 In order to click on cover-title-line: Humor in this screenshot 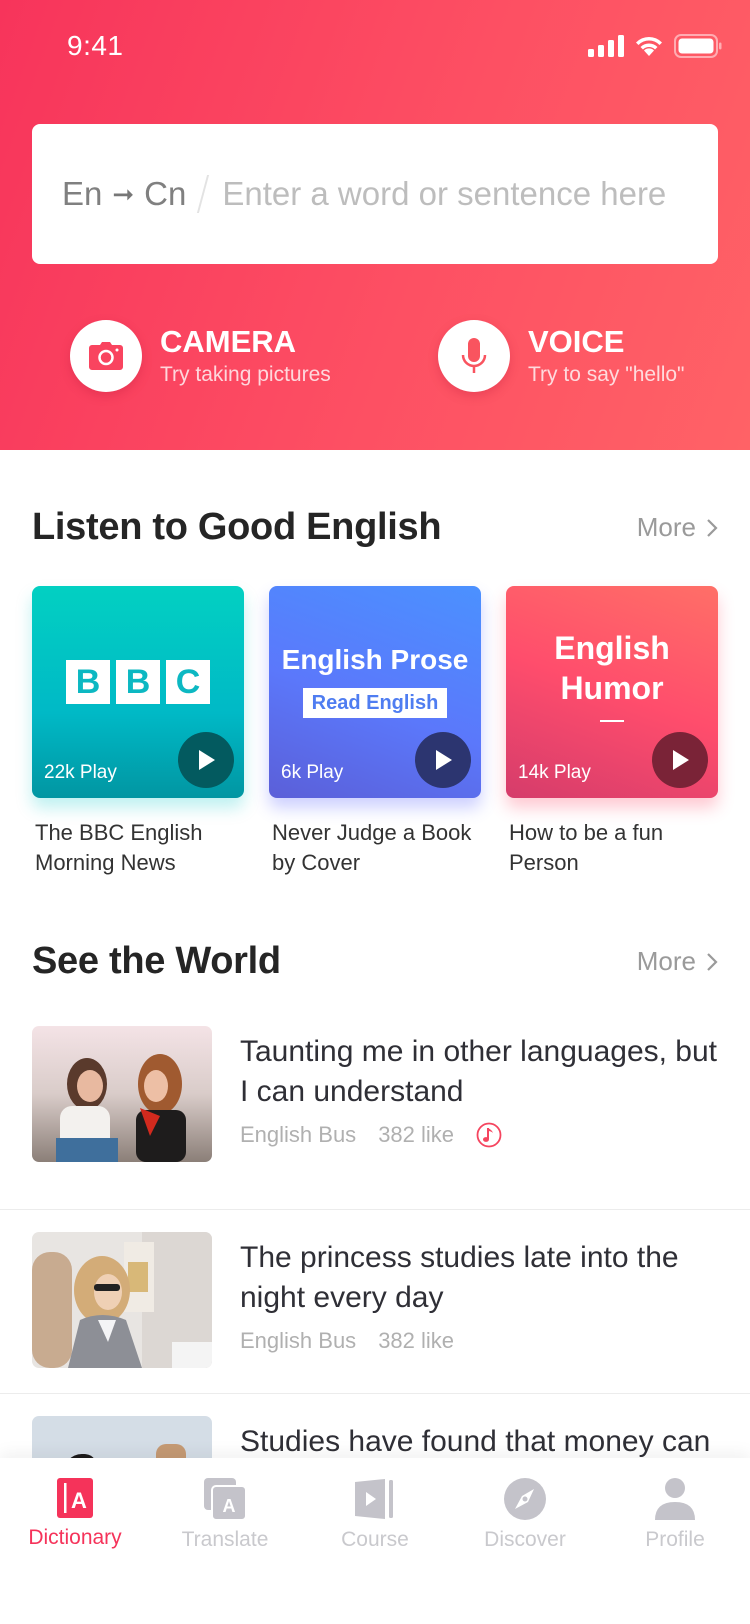, I will do `click(612, 688)`.